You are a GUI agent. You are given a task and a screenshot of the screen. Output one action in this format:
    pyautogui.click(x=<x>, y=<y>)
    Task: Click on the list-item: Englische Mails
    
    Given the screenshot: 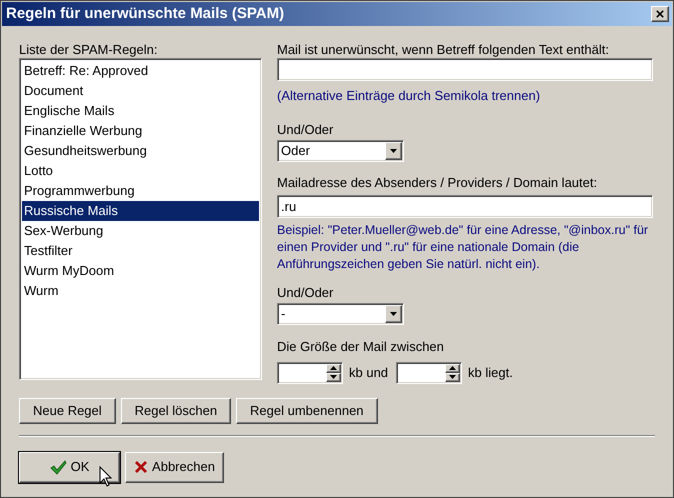 What is the action you would take?
    pyautogui.click(x=140, y=111)
    